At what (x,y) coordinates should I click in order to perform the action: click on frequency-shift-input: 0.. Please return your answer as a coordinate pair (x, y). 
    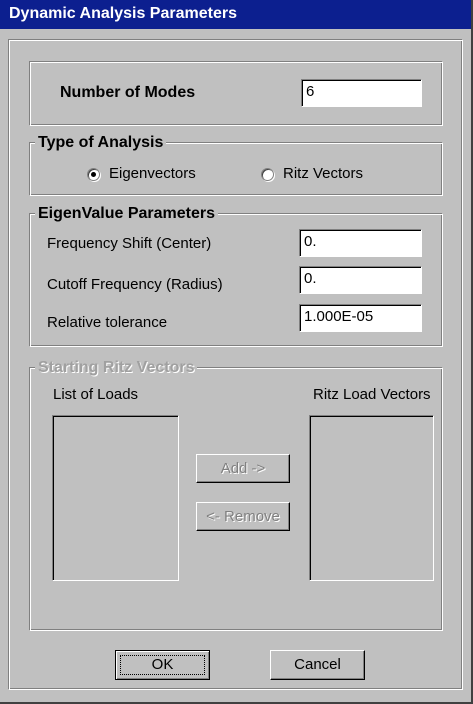
    Looking at the image, I should click on (360, 243).